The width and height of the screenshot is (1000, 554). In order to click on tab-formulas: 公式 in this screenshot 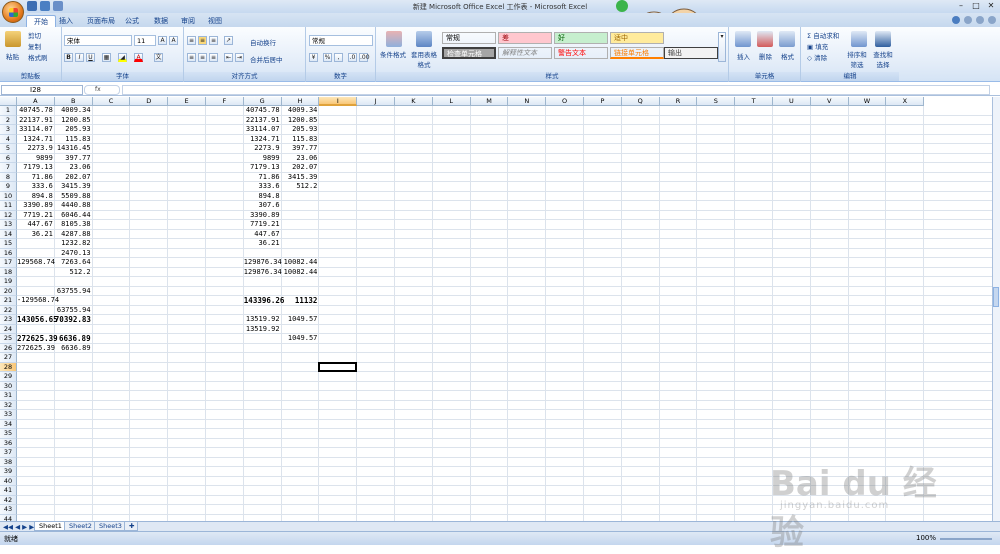, I will do `click(132, 21)`.